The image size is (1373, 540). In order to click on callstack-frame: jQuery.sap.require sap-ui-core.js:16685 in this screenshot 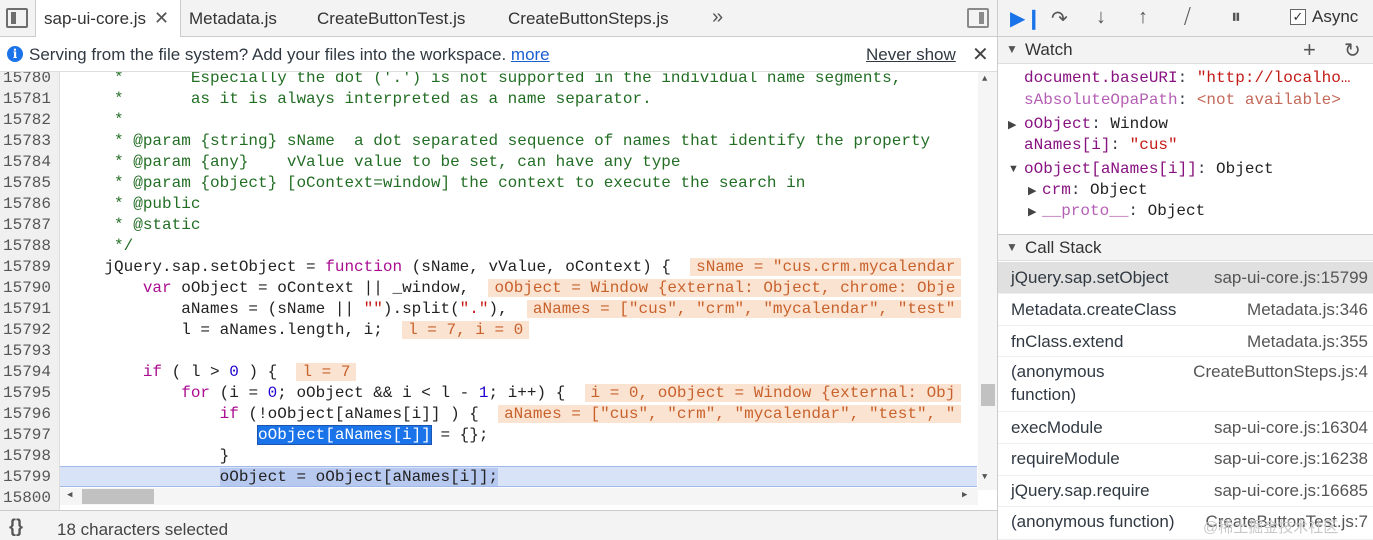, I will do `click(1185, 491)`.